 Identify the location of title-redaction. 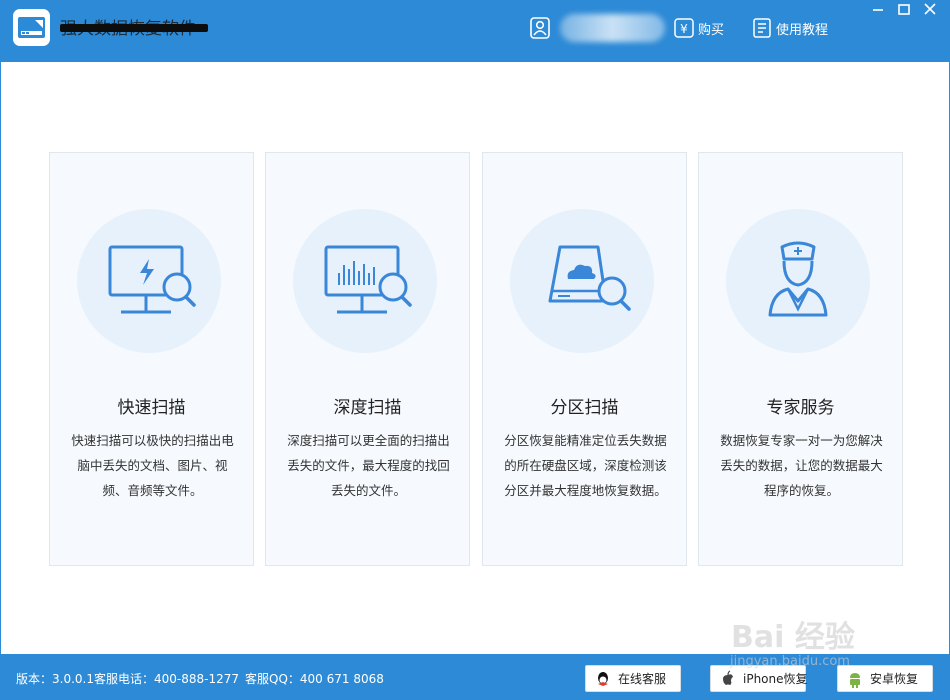
(134, 28).